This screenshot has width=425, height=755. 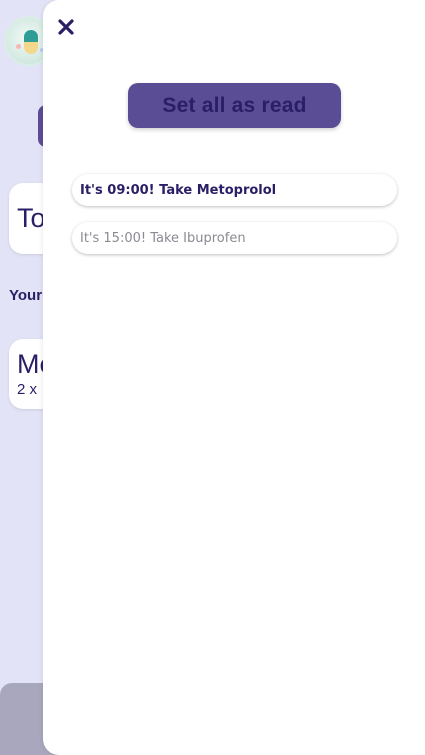 I want to click on close-button, so click(x=66, y=27).